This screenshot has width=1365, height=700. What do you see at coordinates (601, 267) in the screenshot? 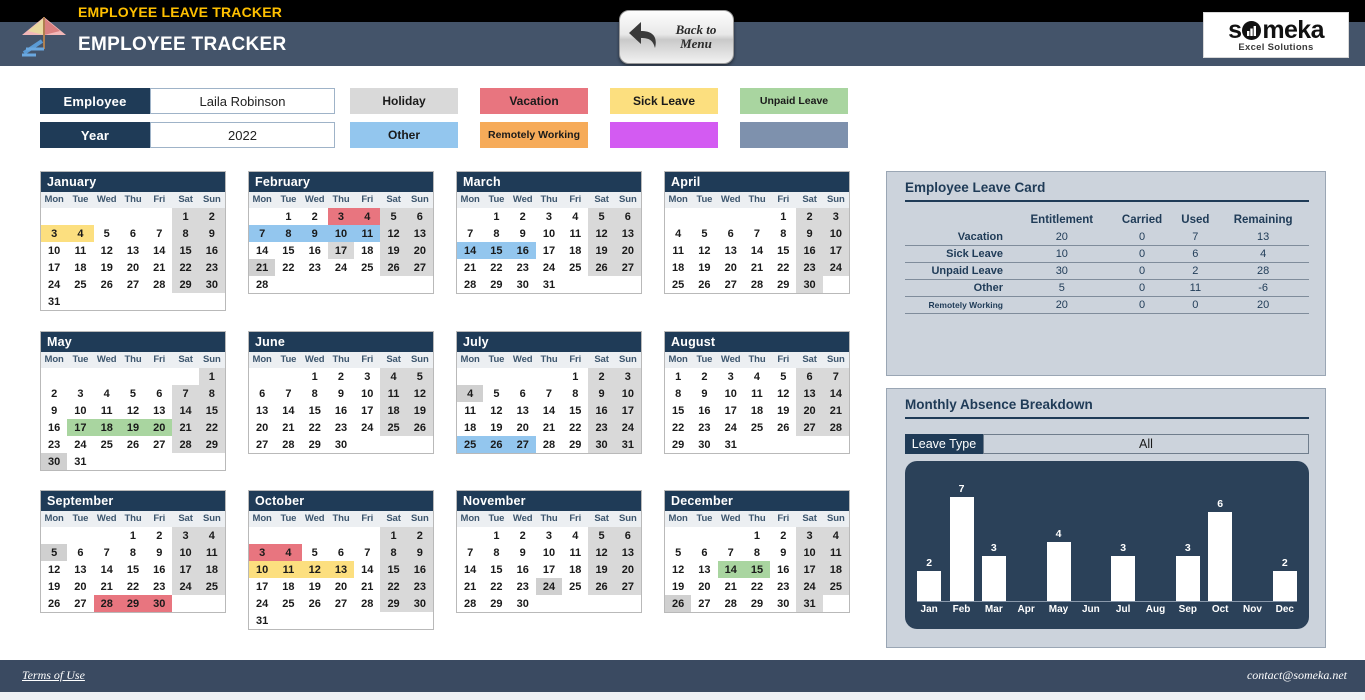
I see `day-cell: 26` at bounding box center [601, 267].